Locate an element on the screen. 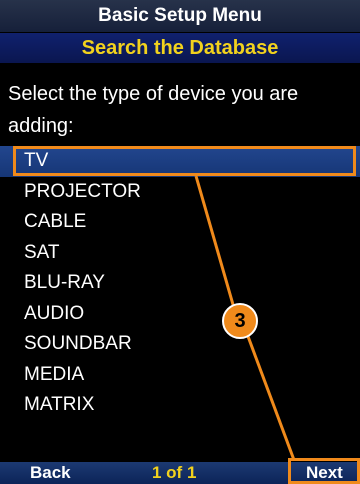 This screenshot has width=360, height=484. page-indicator: 1 of 1 is located at coordinates (174, 472).